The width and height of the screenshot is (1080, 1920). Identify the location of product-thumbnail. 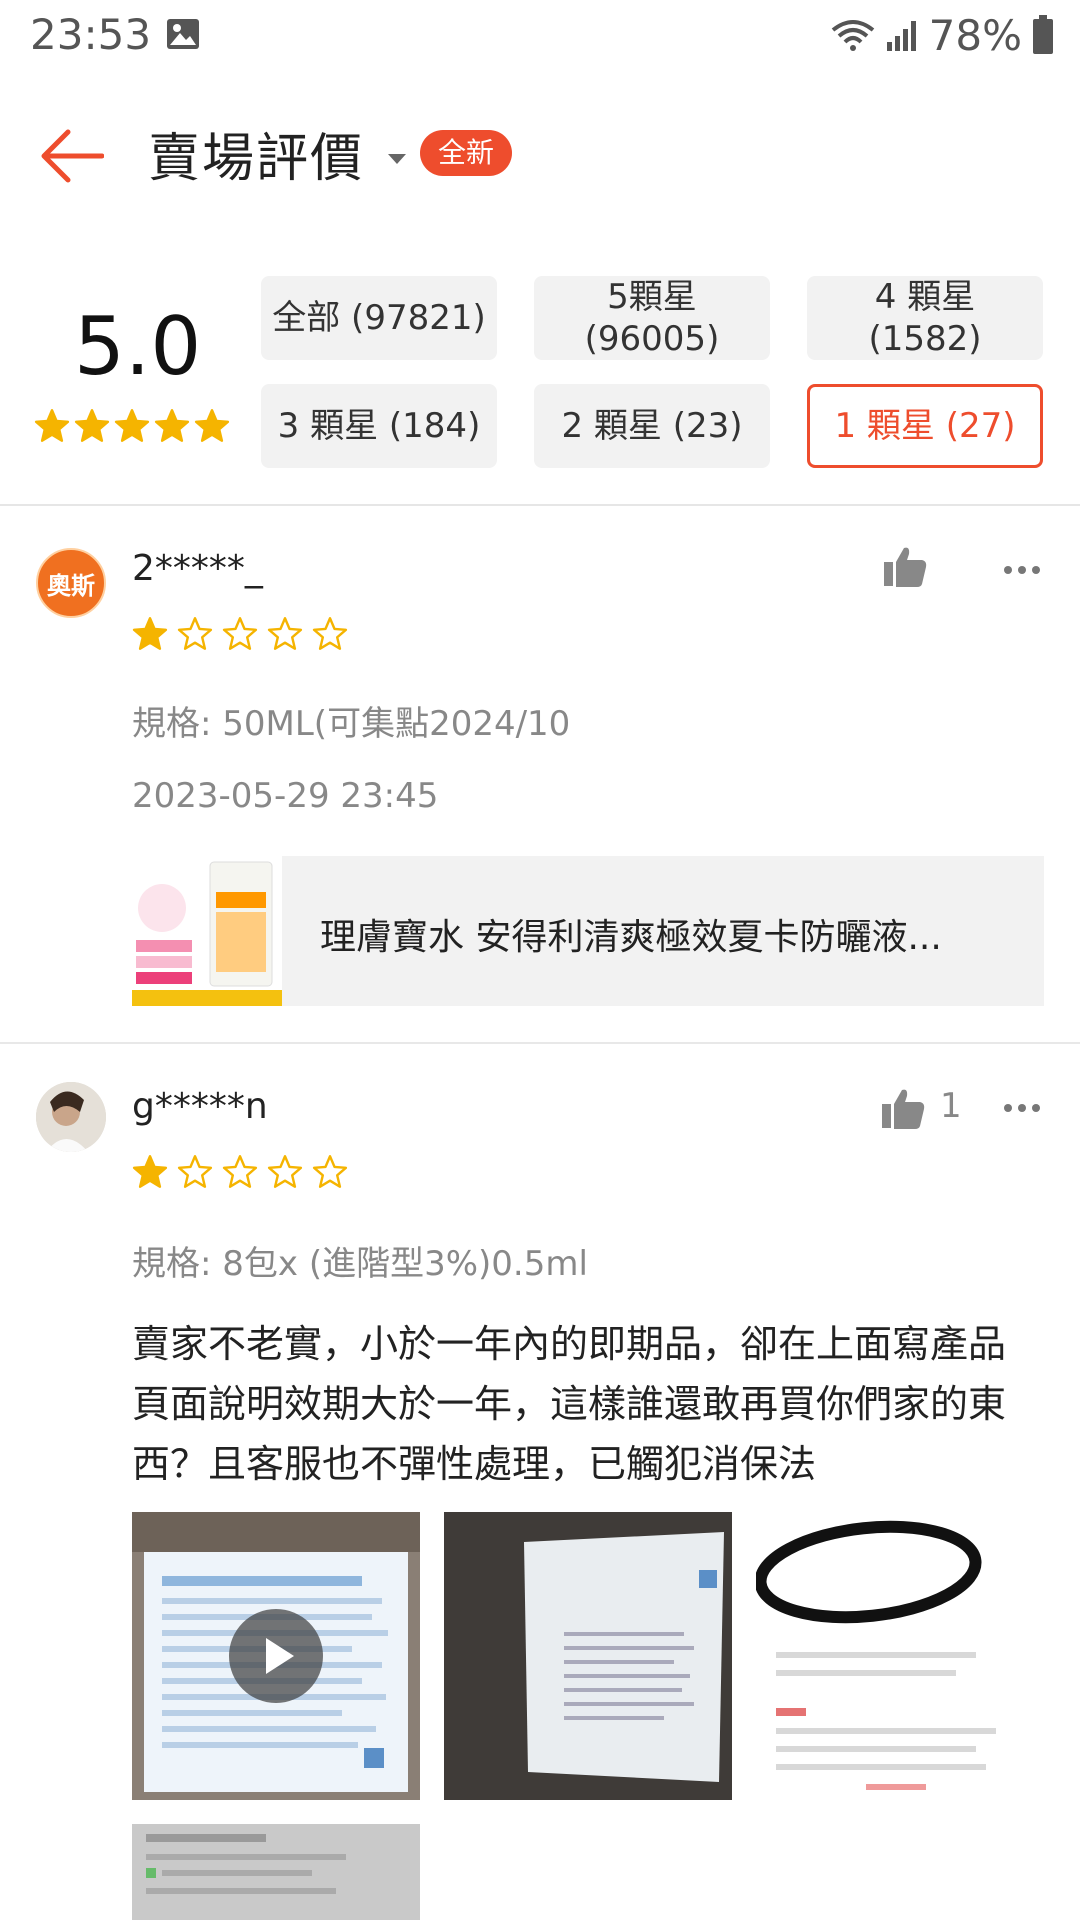
(207, 931).